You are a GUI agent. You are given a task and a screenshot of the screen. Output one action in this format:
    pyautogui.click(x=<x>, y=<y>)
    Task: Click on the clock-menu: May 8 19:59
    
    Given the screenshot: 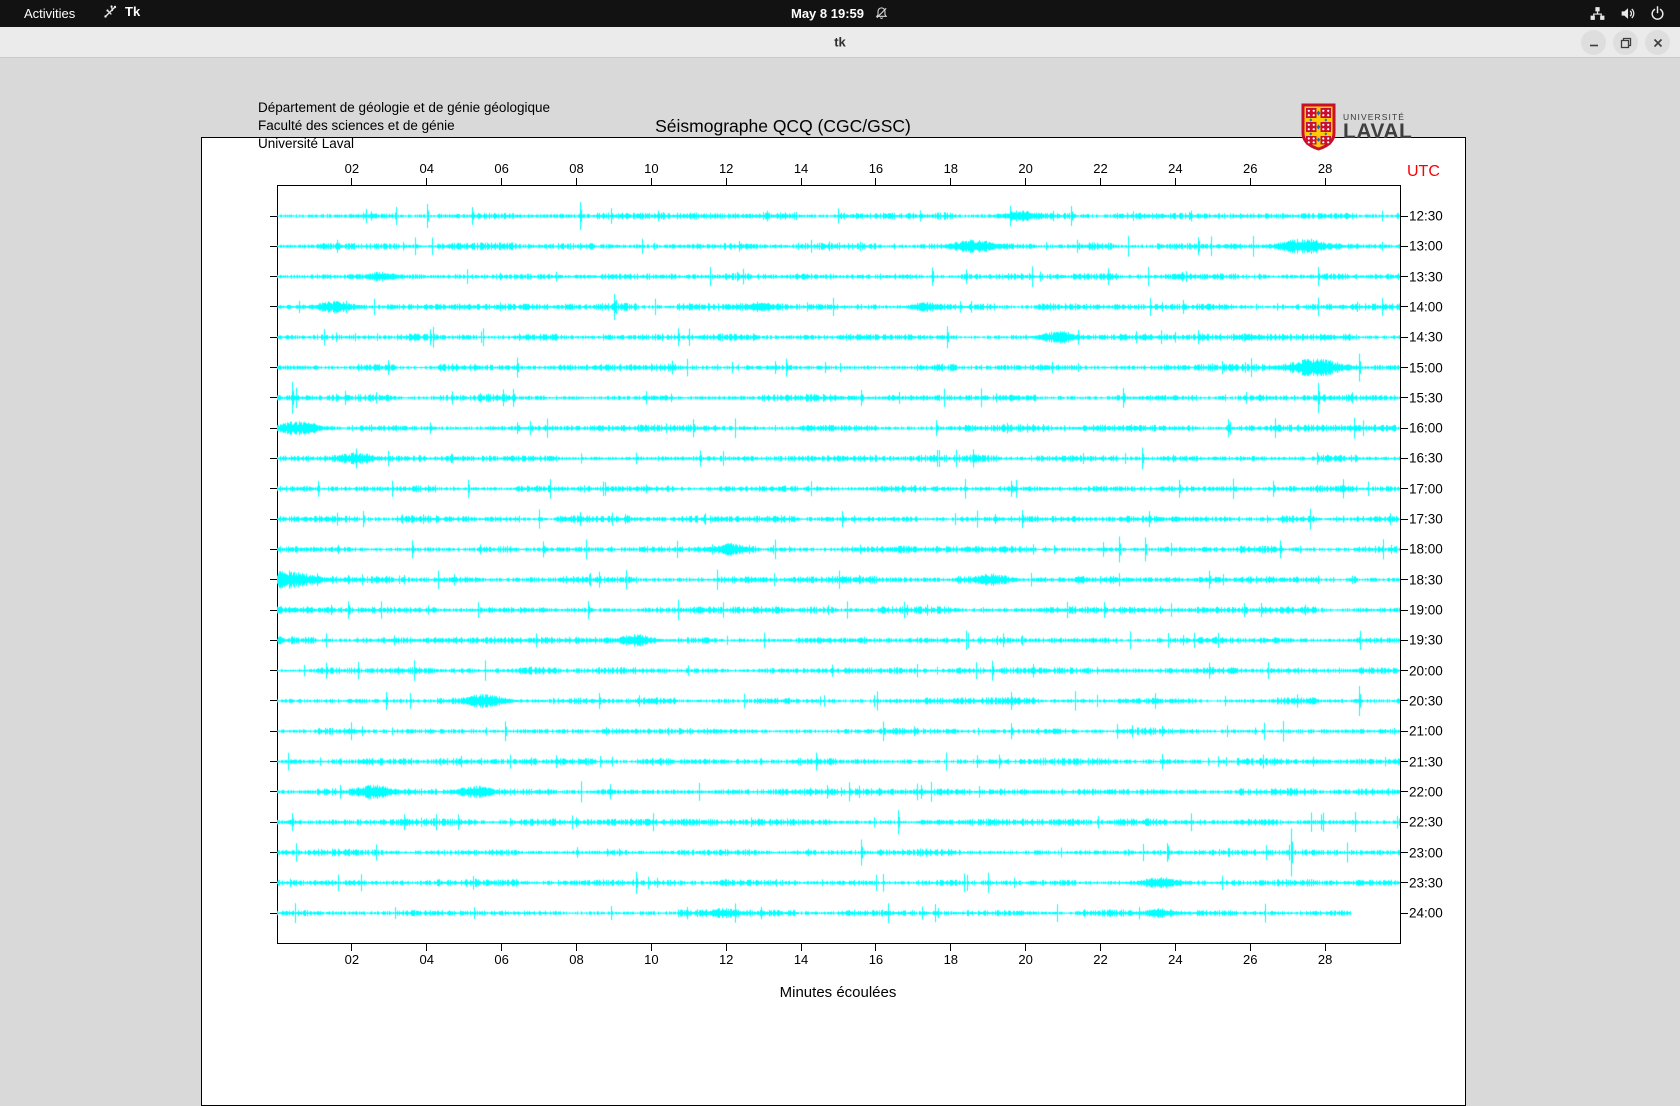 What is the action you would take?
    pyautogui.click(x=840, y=13)
    